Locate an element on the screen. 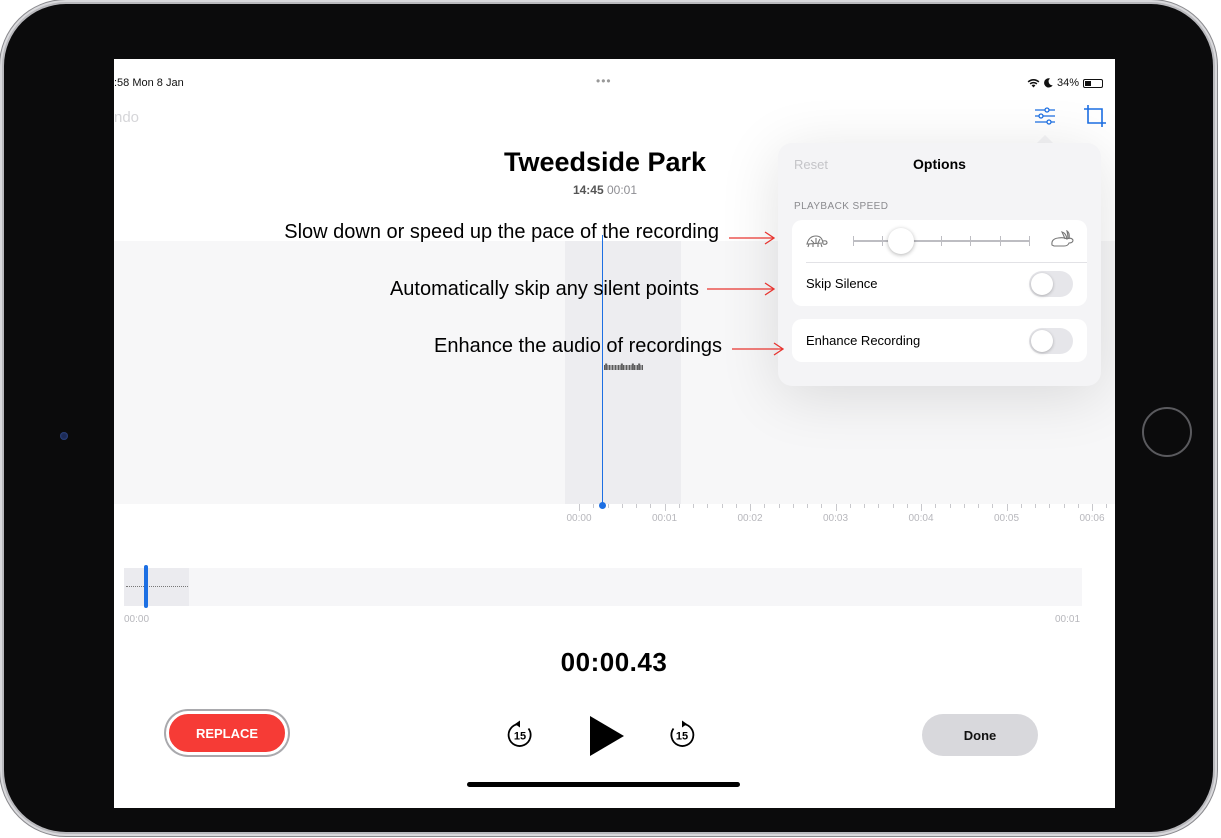 This screenshot has height=838, width=1221. time-ruler: 00:00 00:01 00:02 00:03 00:04 00:05 00:06 is located at coordinates (839, 514).